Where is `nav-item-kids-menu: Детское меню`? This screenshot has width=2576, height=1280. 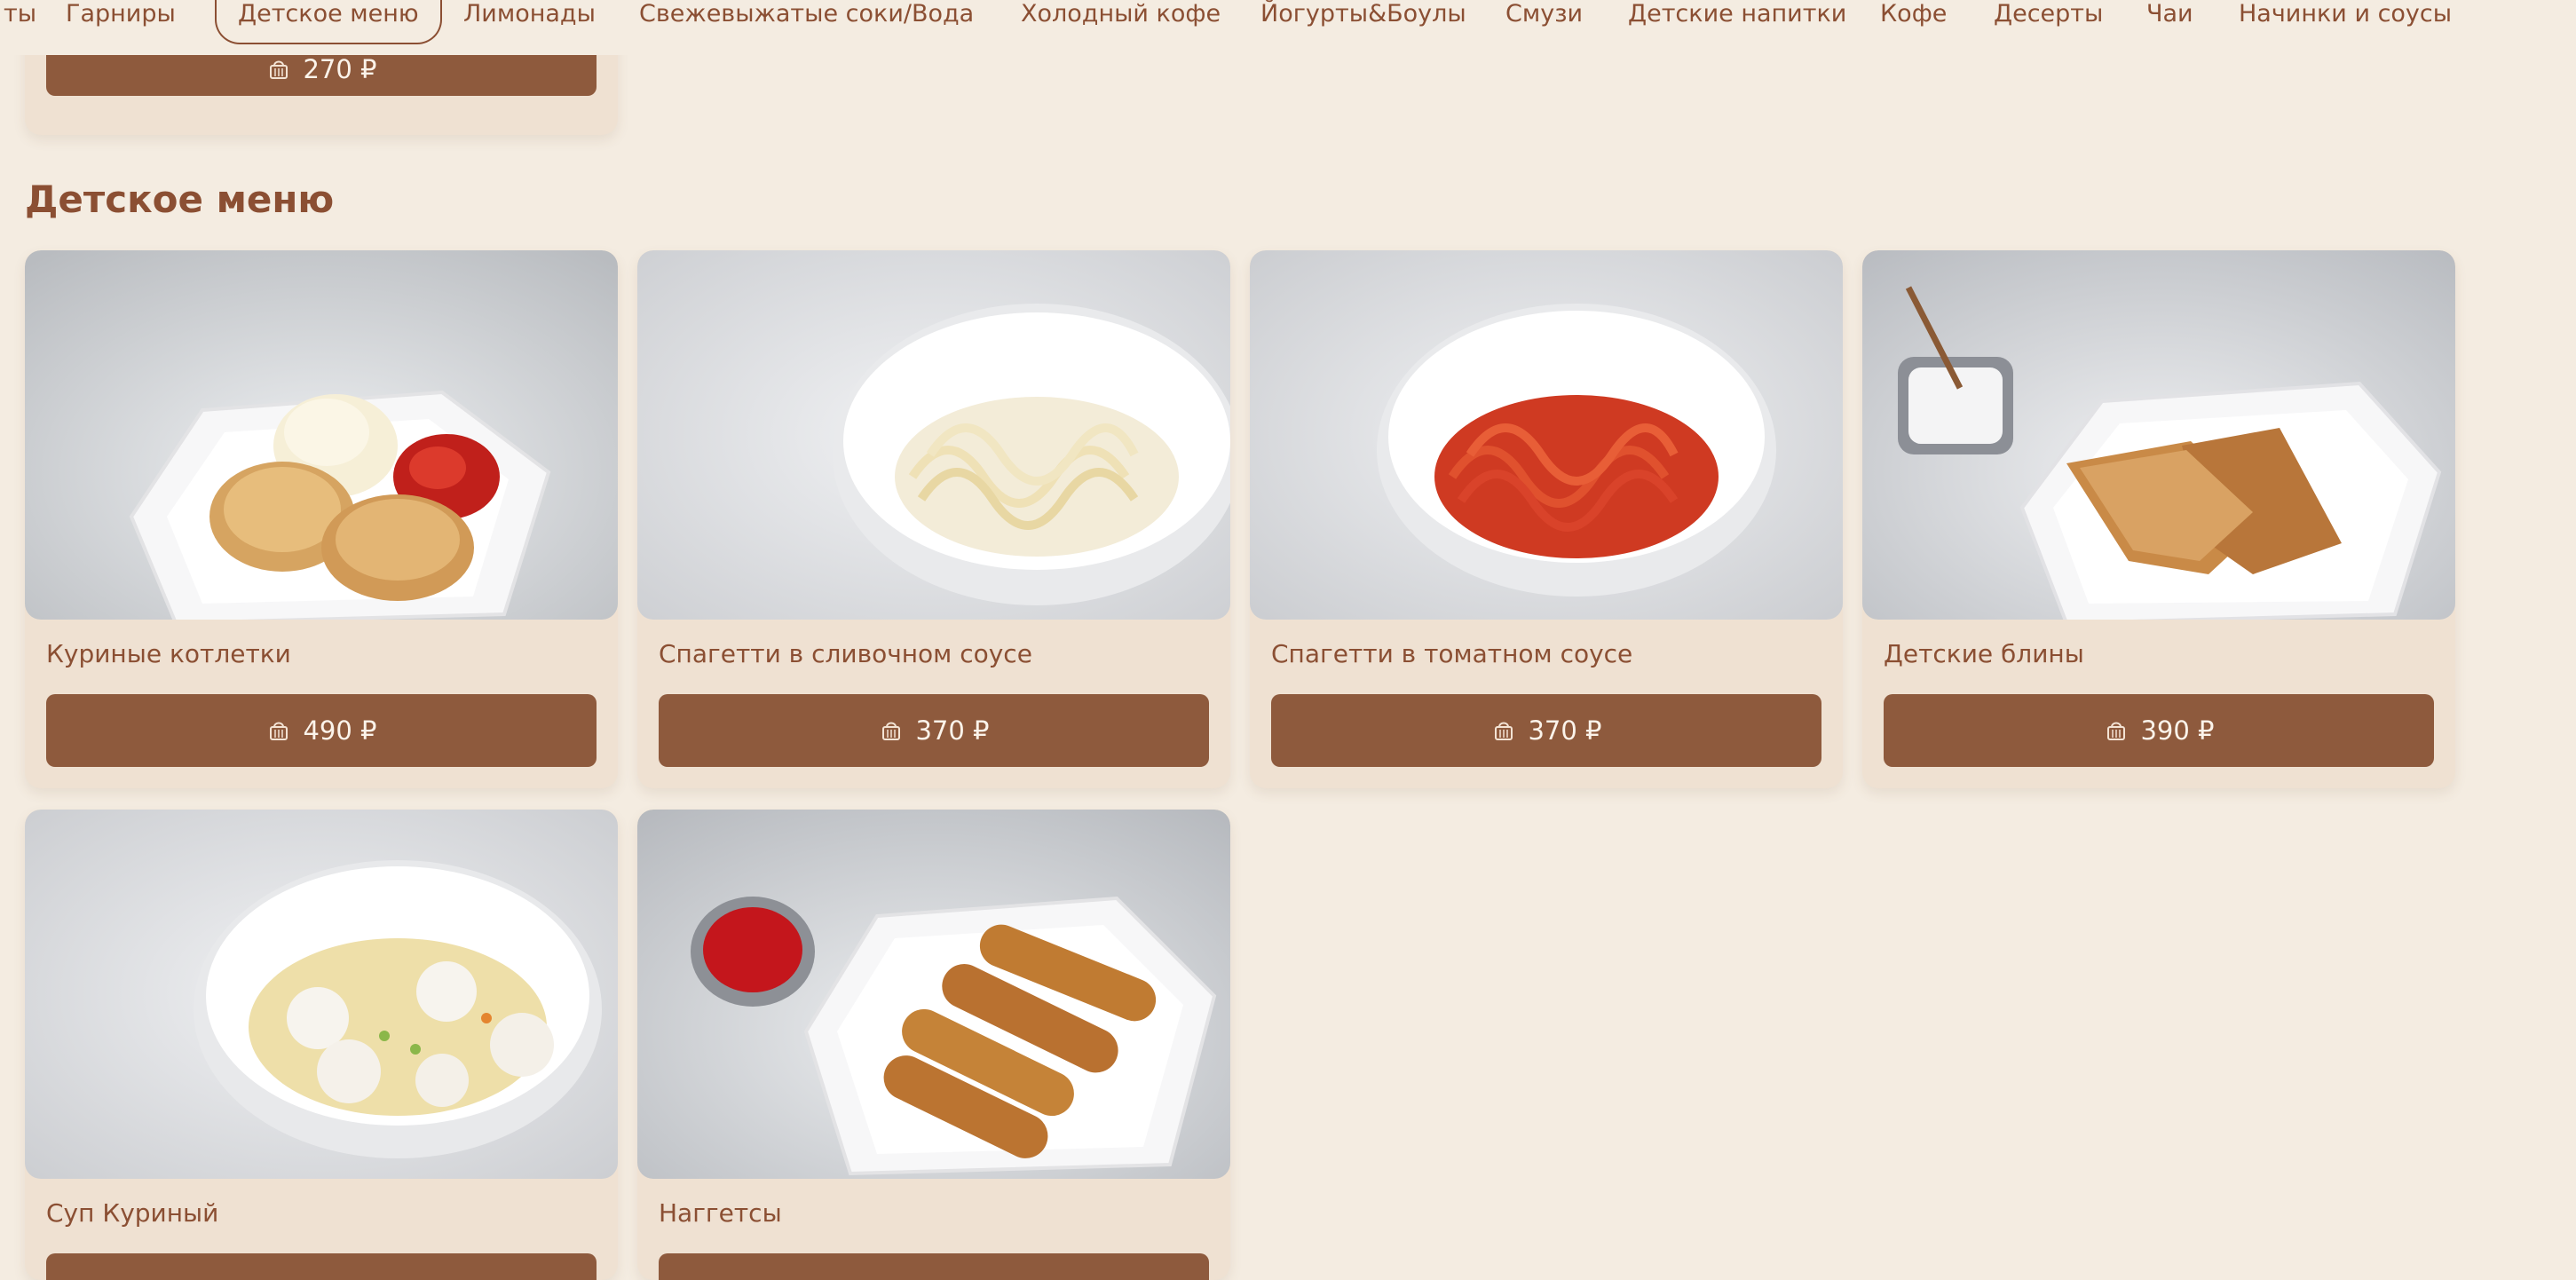 nav-item-kids-menu: Детское меню is located at coordinates (328, 22).